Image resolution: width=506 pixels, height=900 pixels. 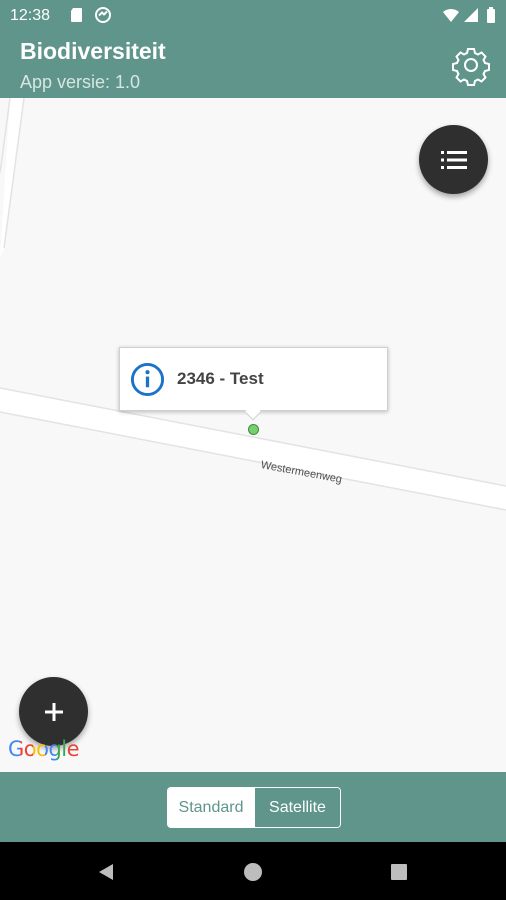 I want to click on gear-icon, so click(x=471, y=67).